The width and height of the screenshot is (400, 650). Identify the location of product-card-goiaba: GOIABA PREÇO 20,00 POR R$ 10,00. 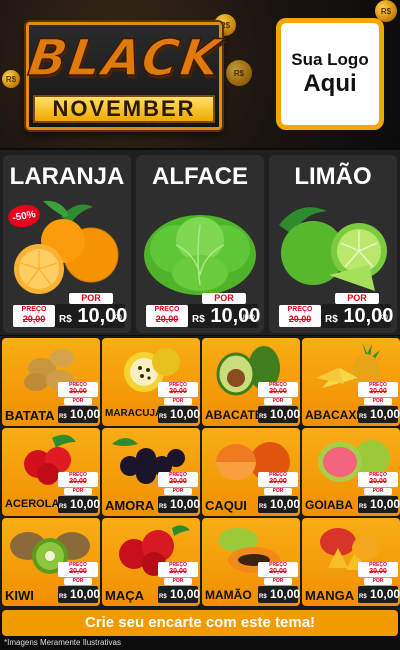
(351, 472).